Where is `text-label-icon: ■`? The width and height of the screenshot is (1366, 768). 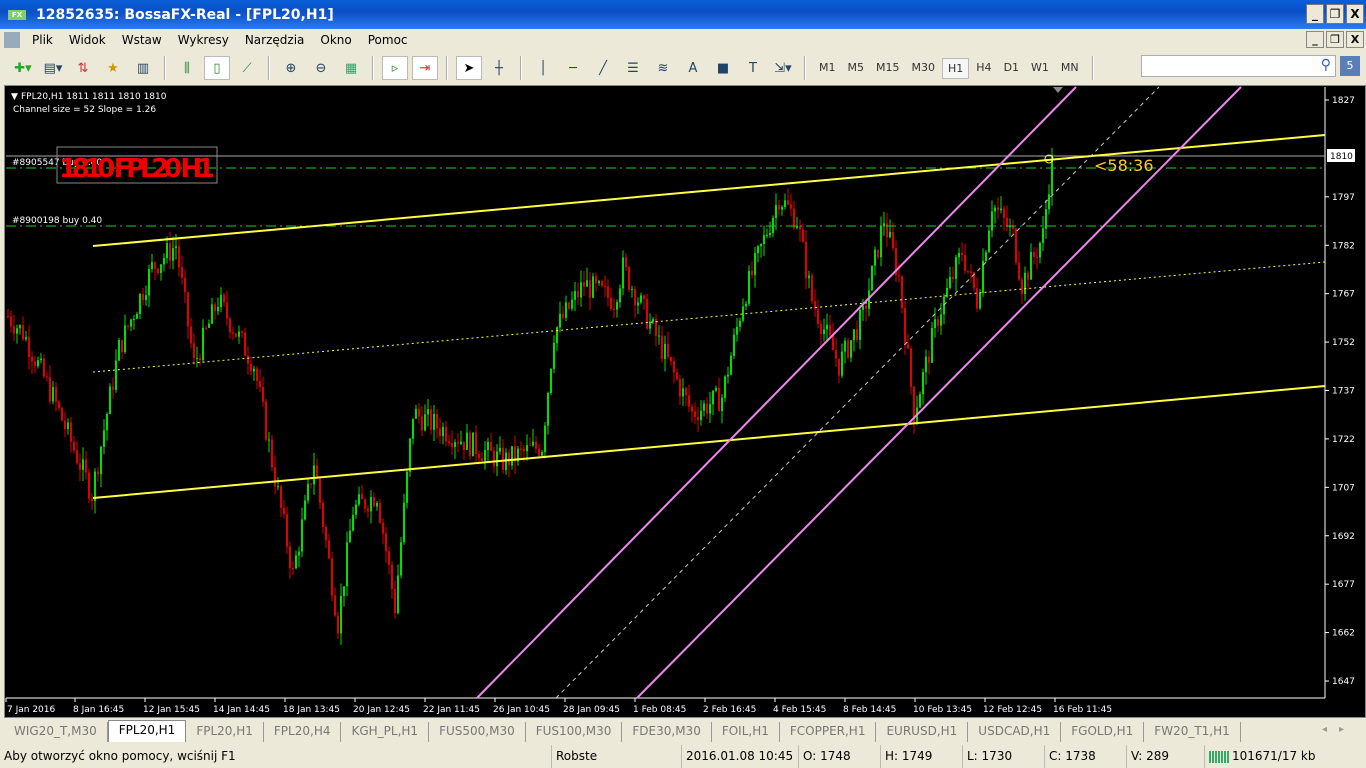 text-label-icon: ■ is located at coordinates (723, 68).